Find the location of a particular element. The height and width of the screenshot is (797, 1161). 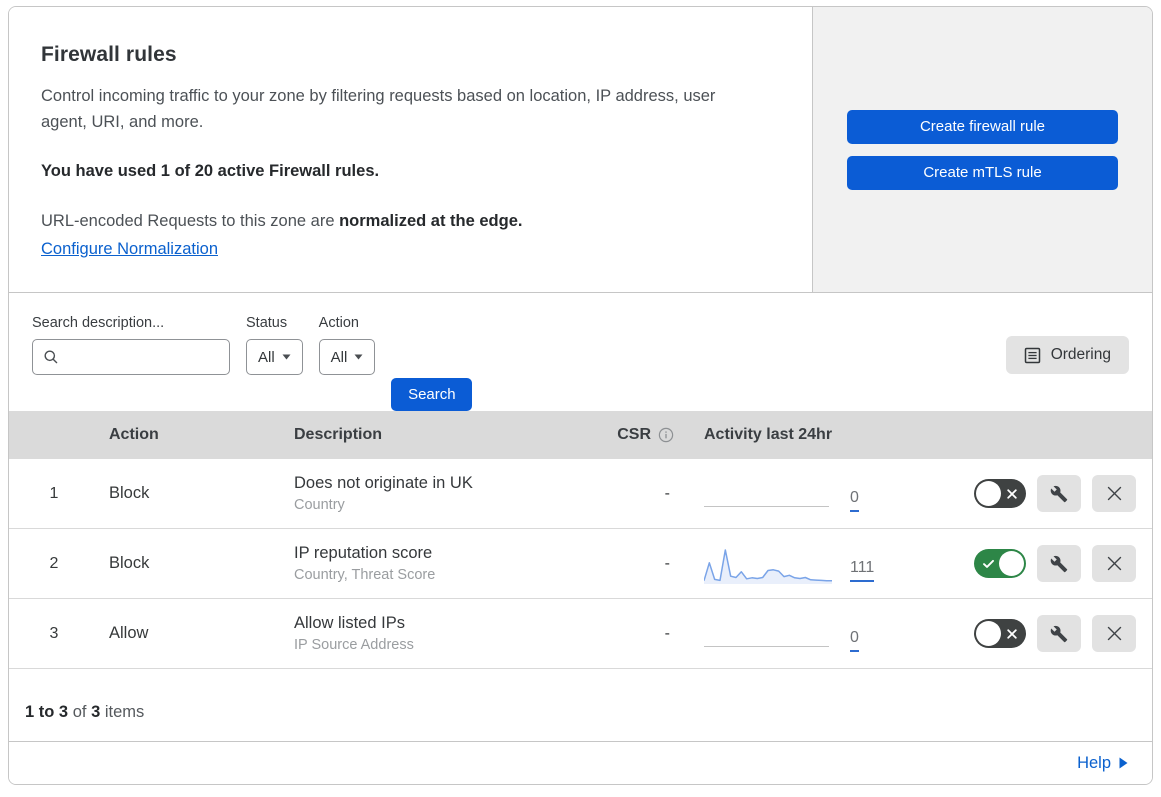

search-input is located at coordinates (131, 357).